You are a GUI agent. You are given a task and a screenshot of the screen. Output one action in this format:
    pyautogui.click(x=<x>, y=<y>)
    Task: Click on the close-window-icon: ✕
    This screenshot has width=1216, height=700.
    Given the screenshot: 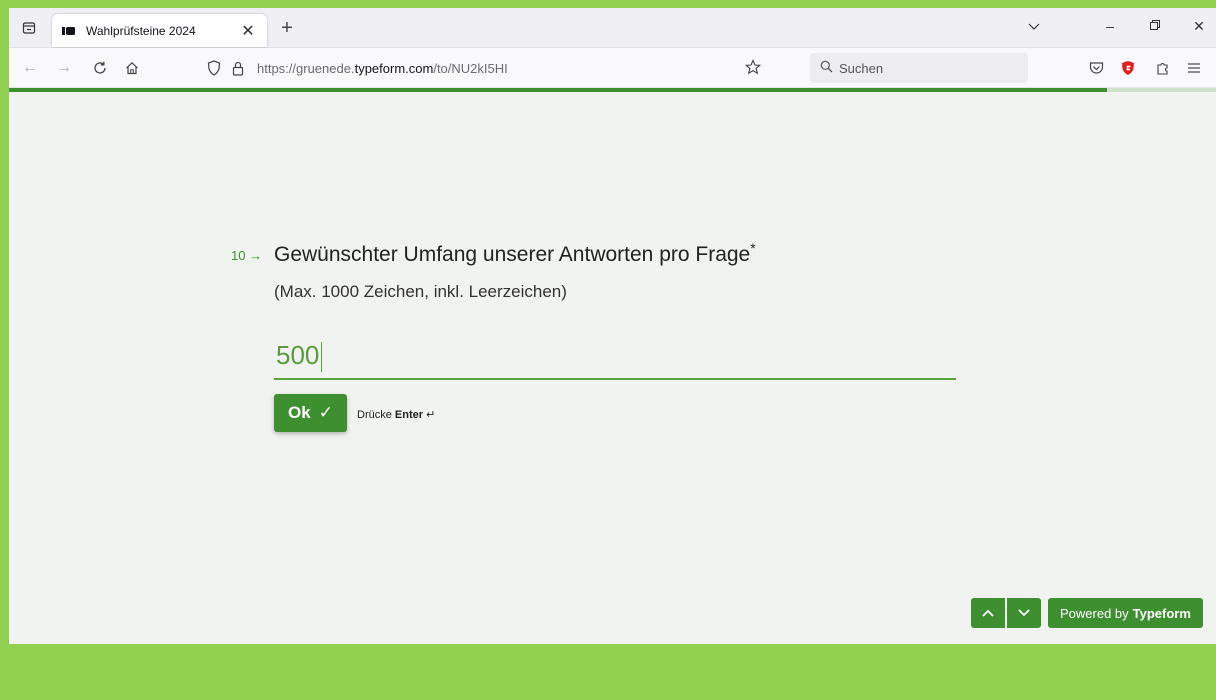 What is the action you would take?
    pyautogui.click(x=1199, y=26)
    